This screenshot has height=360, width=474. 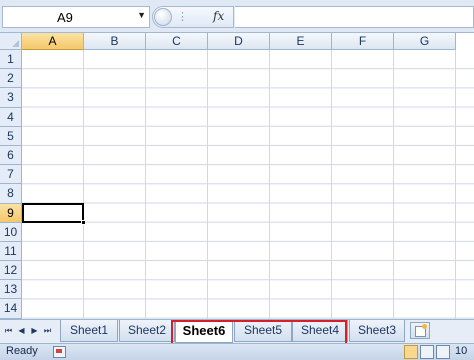 What do you see at coordinates (443, 352) in the screenshot?
I see `page-break-view-icon` at bounding box center [443, 352].